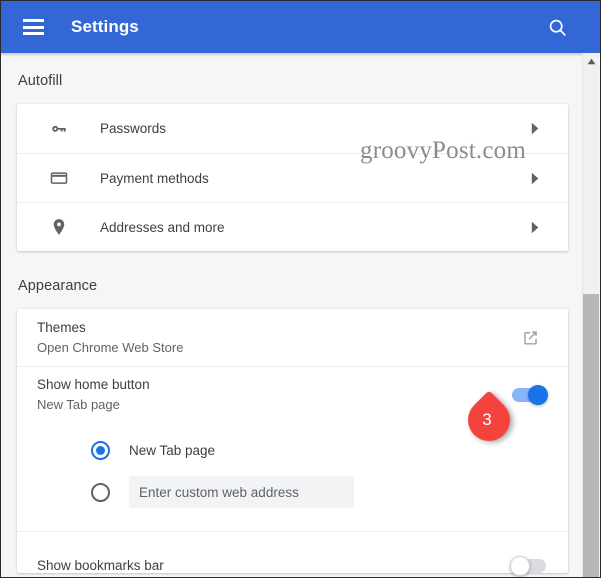  I want to click on radio-option-custom-address, so click(292, 492).